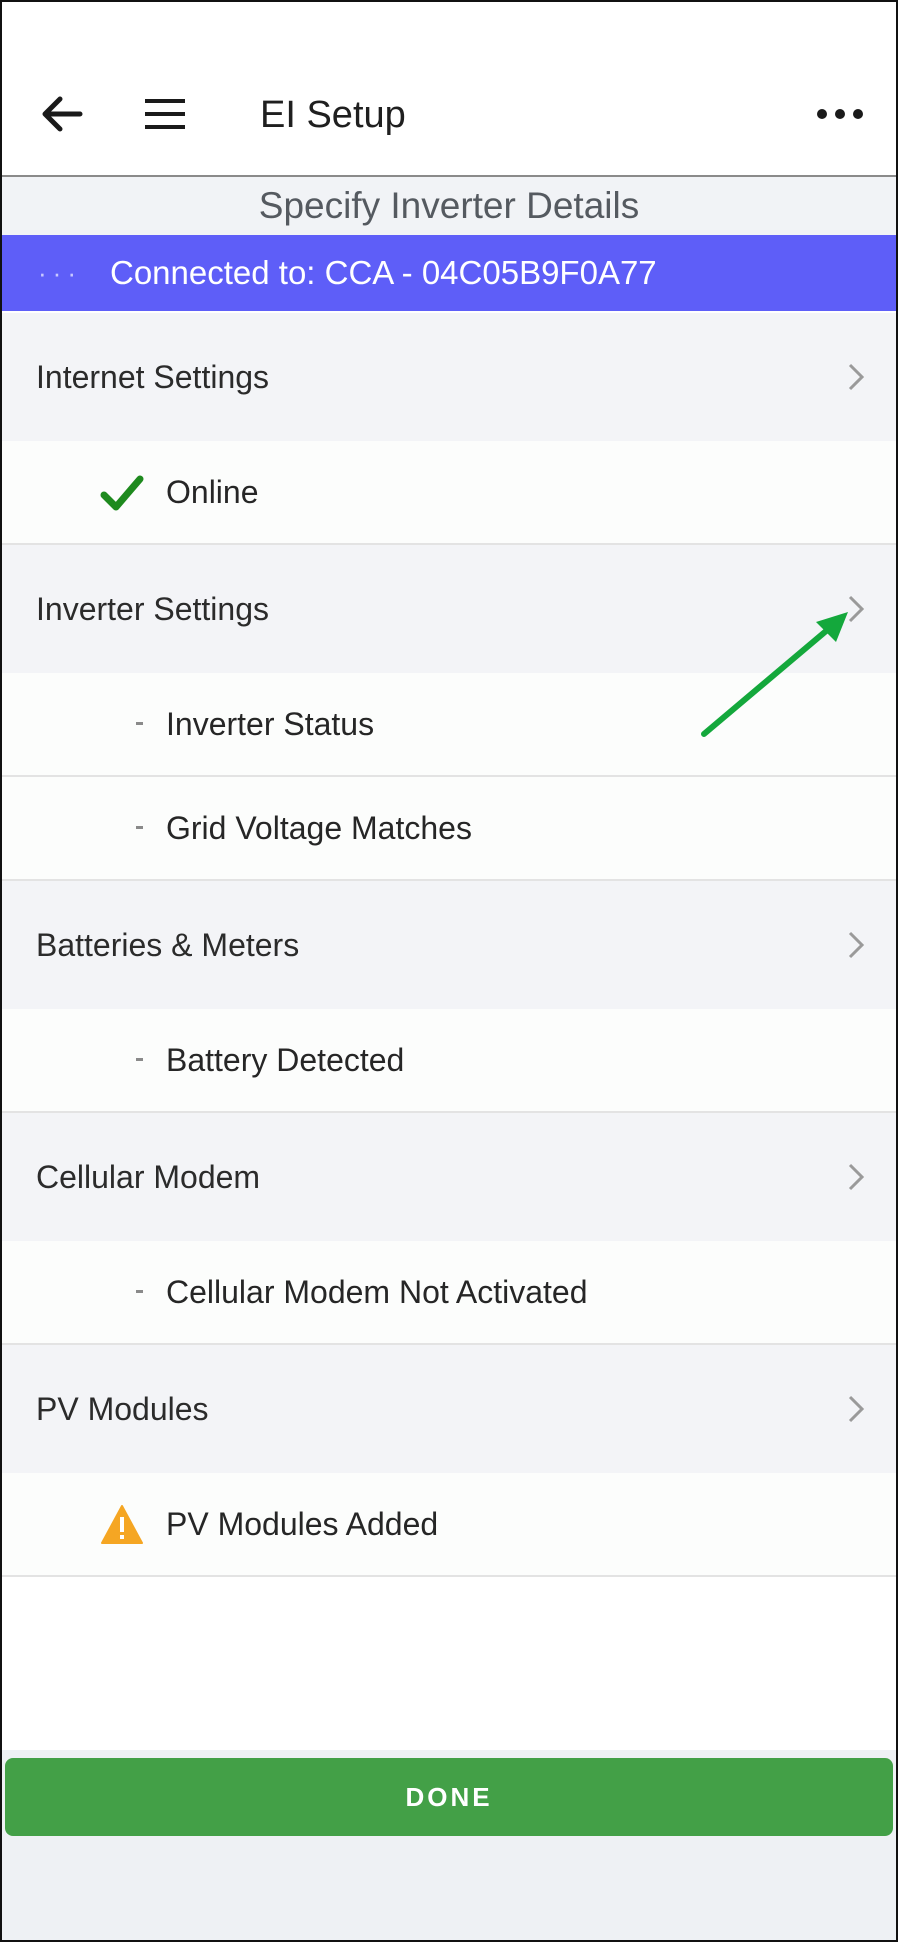 This screenshot has height=1942, width=898. I want to click on connection-banner: ··· Connected to: CCA - 04C05B9F0A77, so click(449, 273).